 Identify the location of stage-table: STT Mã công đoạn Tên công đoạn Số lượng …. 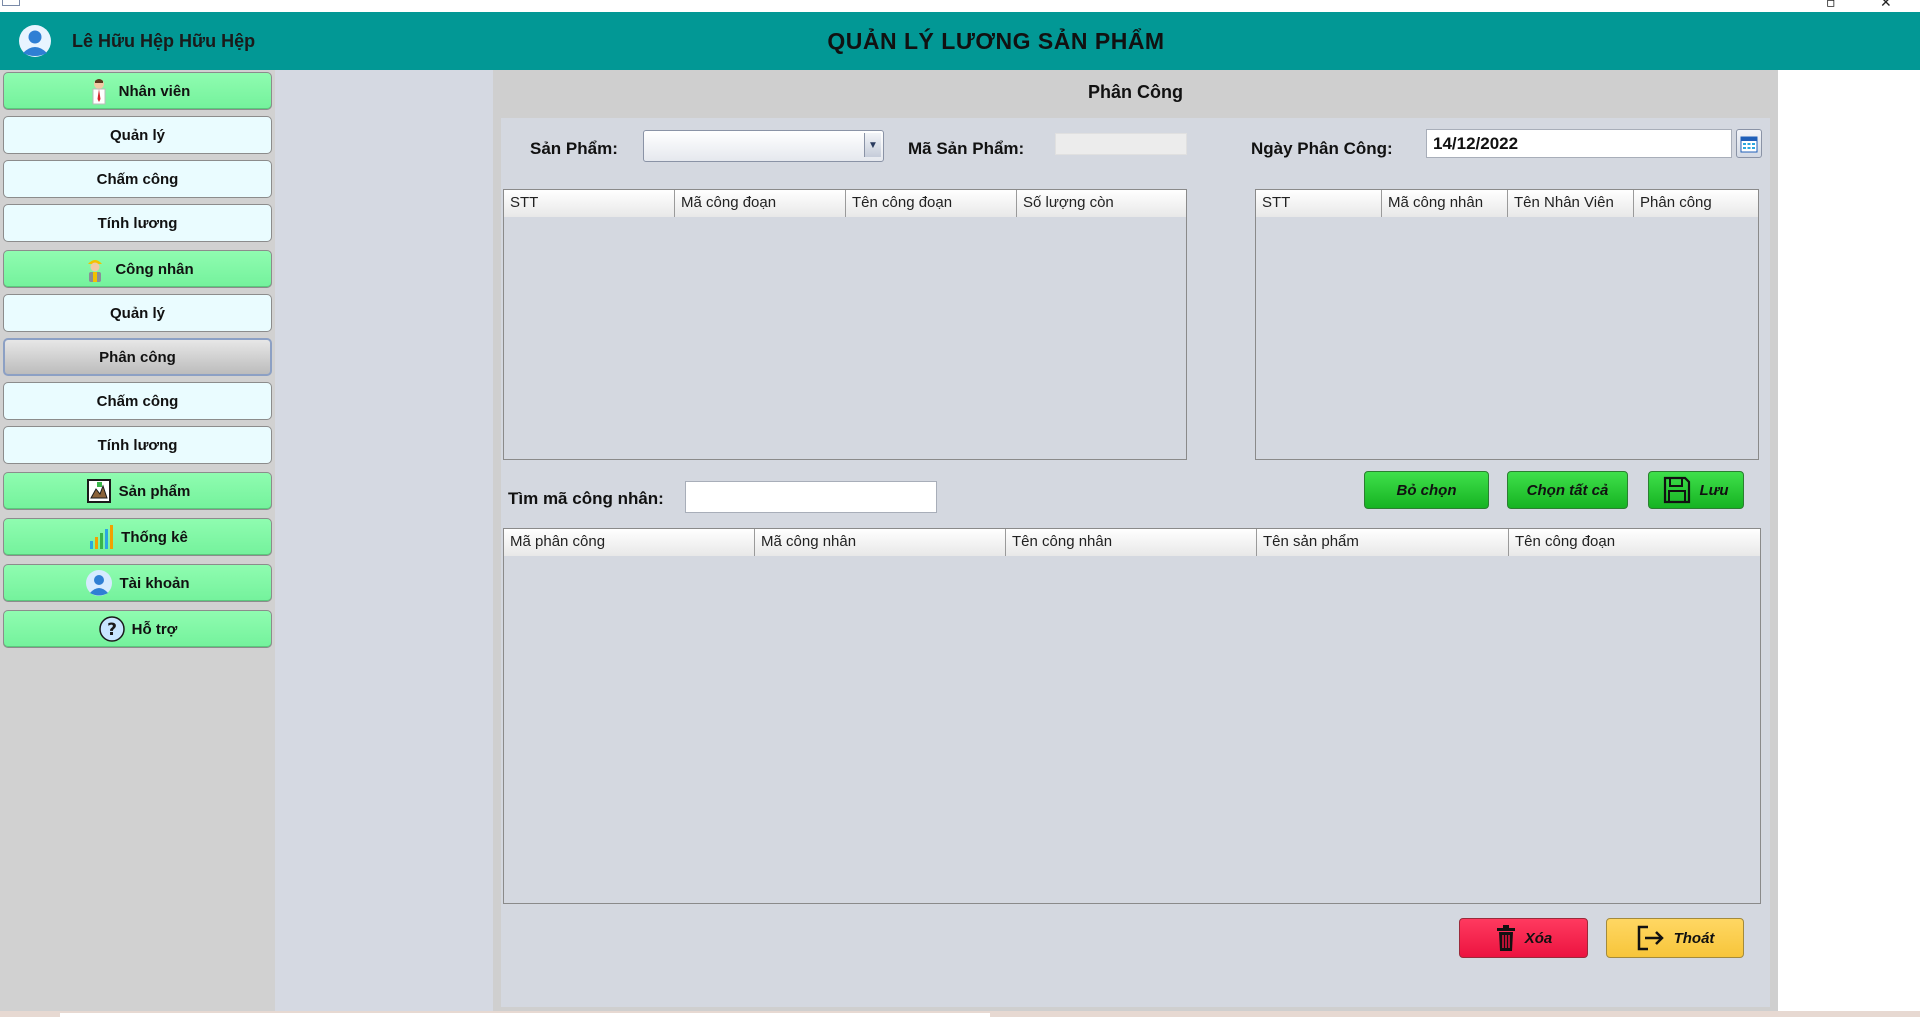
(845, 324).